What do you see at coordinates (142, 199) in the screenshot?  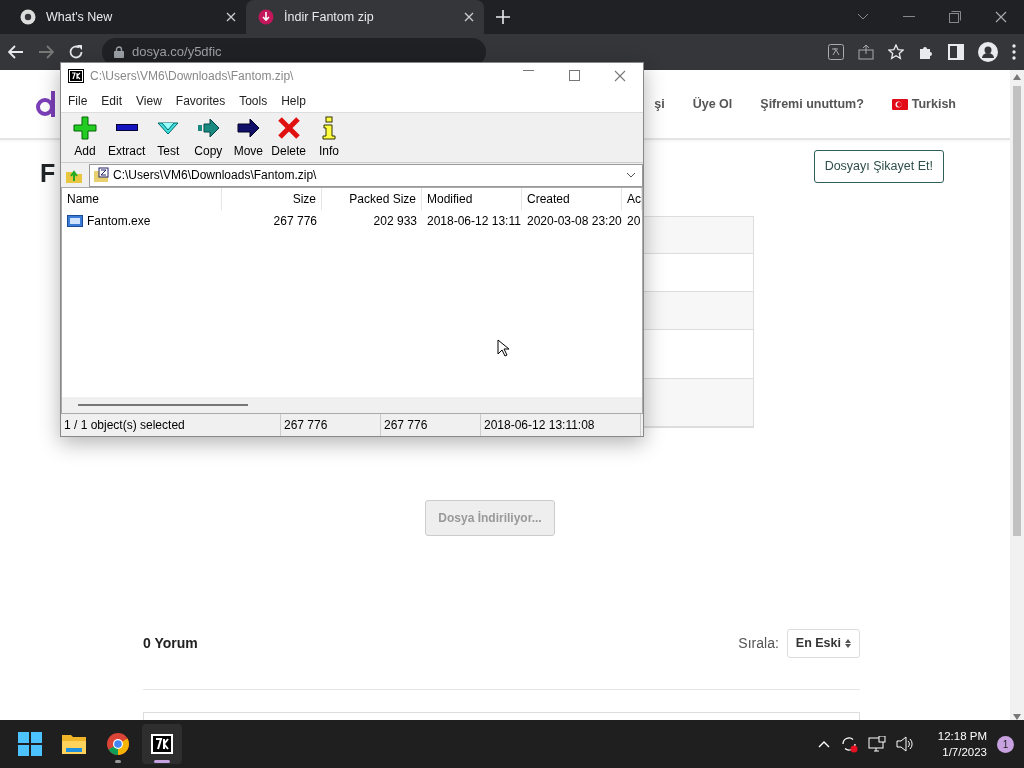 I see `column-header: Name` at bounding box center [142, 199].